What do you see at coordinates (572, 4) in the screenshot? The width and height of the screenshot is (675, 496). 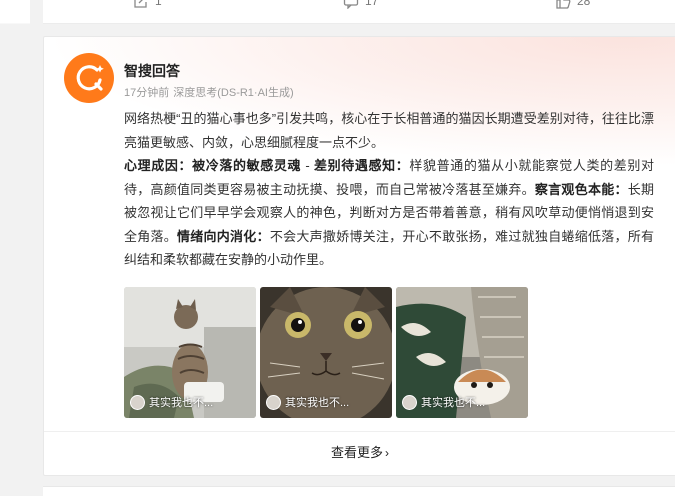 I see `like-action: 28` at bounding box center [572, 4].